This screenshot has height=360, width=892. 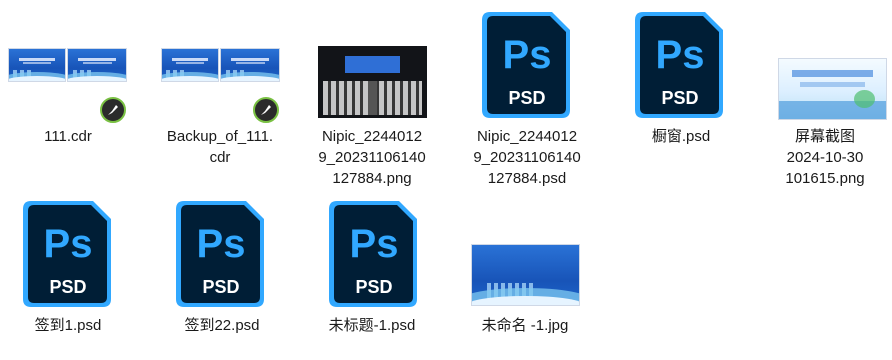 What do you see at coordinates (68, 325) in the screenshot?
I see `file-label: 签到1.psd` at bounding box center [68, 325].